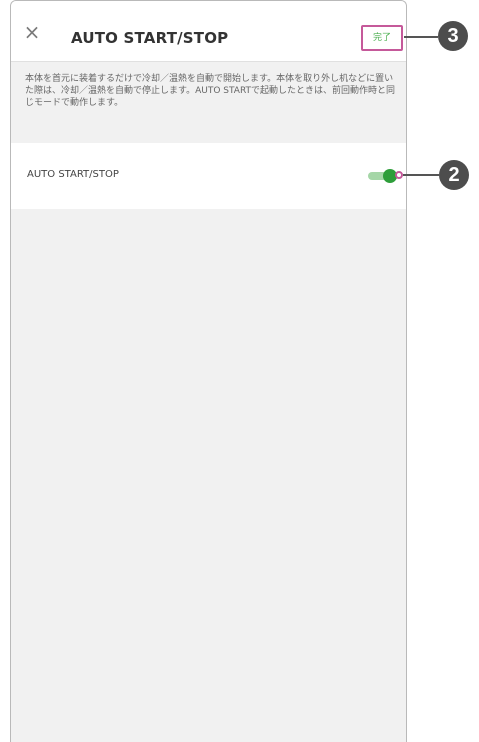  What do you see at coordinates (150, 38) in the screenshot?
I see `page-title: AUTO START/STOP` at bounding box center [150, 38].